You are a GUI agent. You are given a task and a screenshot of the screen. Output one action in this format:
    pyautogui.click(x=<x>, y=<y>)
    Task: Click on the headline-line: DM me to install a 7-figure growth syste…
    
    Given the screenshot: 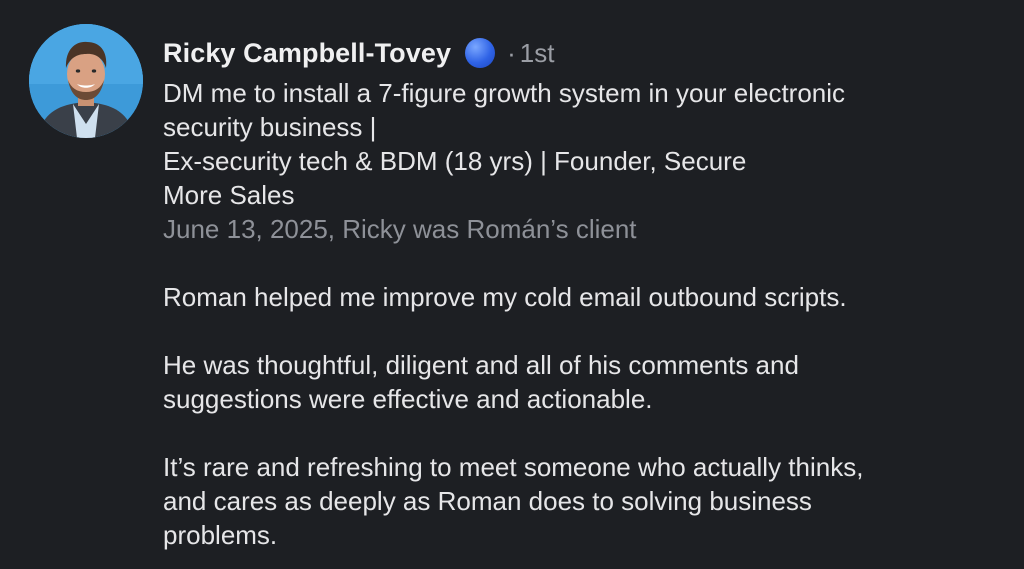 What is the action you would take?
    pyautogui.click(x=504, y=93)
    